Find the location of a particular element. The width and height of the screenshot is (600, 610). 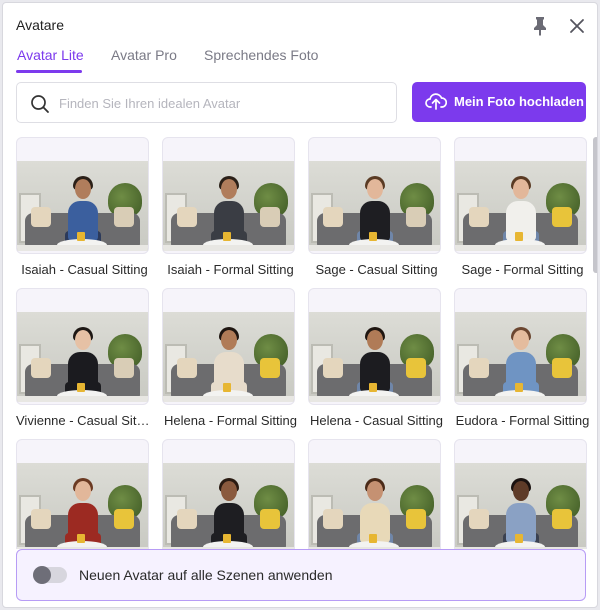

search-icon is located at coordinates (40, 104).